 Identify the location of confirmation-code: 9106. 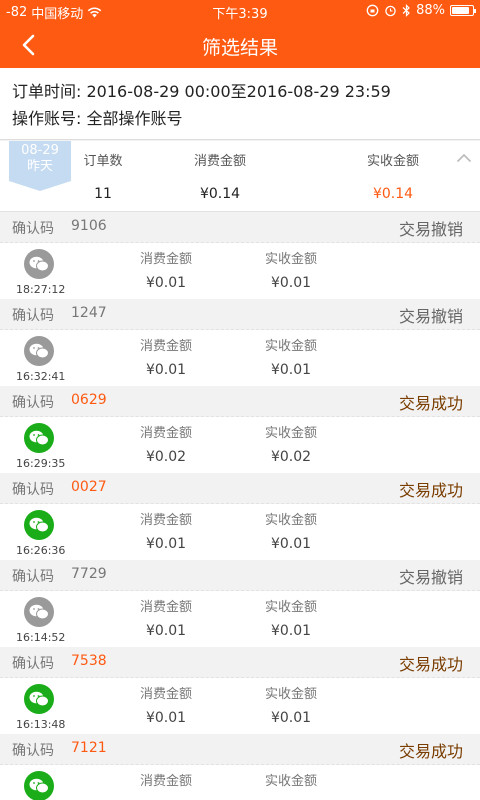
(89, 226).